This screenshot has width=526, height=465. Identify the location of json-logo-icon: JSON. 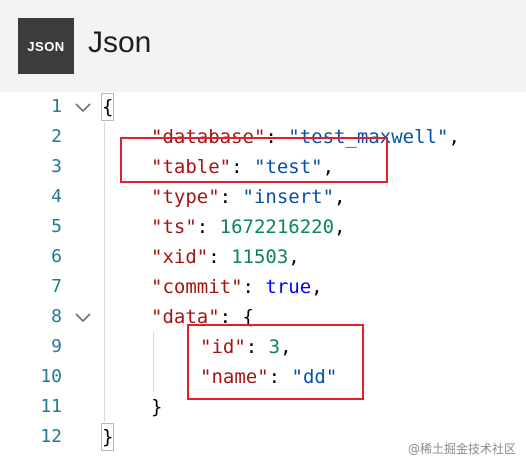
(46, 46).